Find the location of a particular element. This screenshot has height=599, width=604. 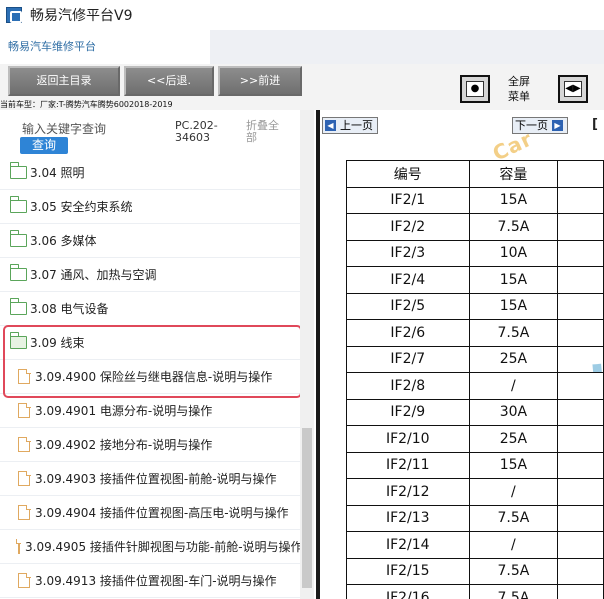

menu-label: 菜单 is located at coordinates (519, 96).